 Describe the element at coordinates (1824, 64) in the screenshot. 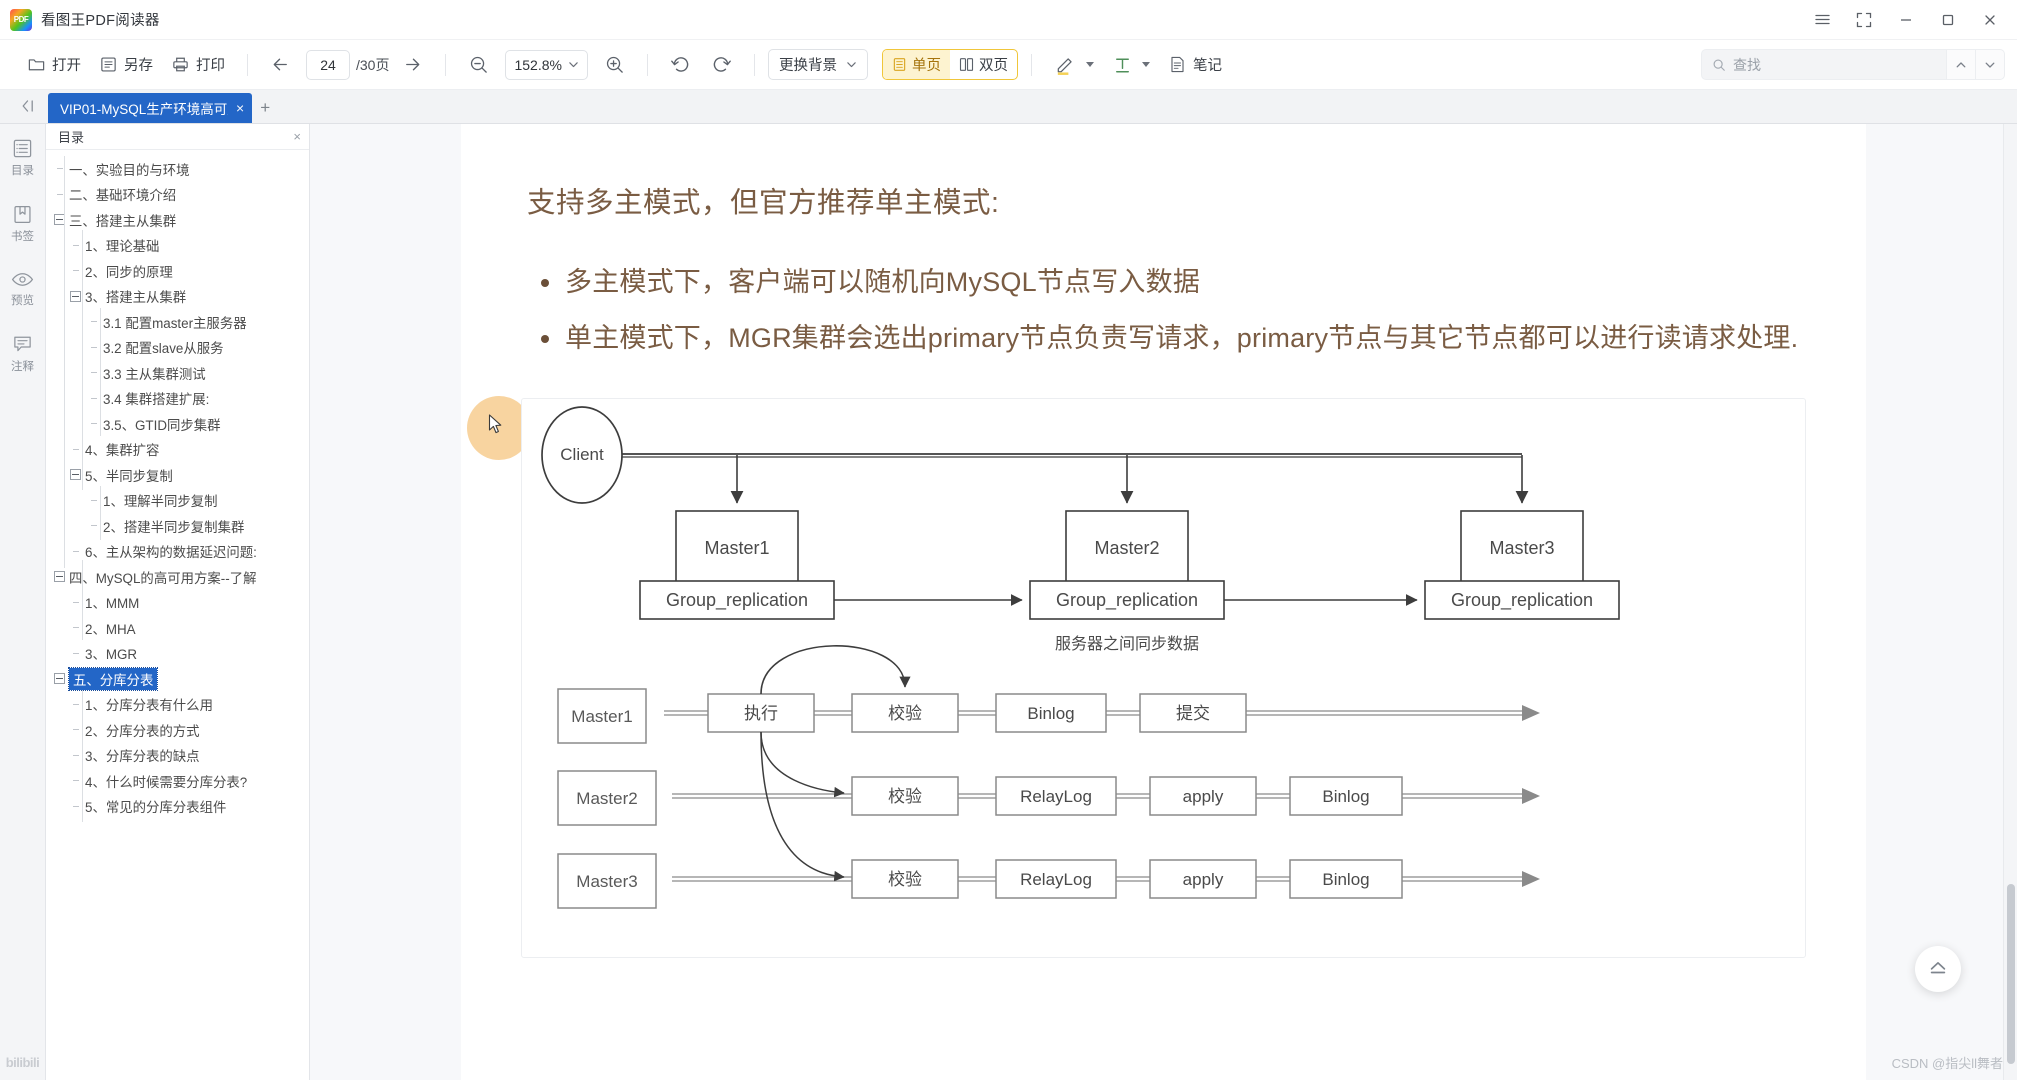

I see `search-input: 查找` at that location.